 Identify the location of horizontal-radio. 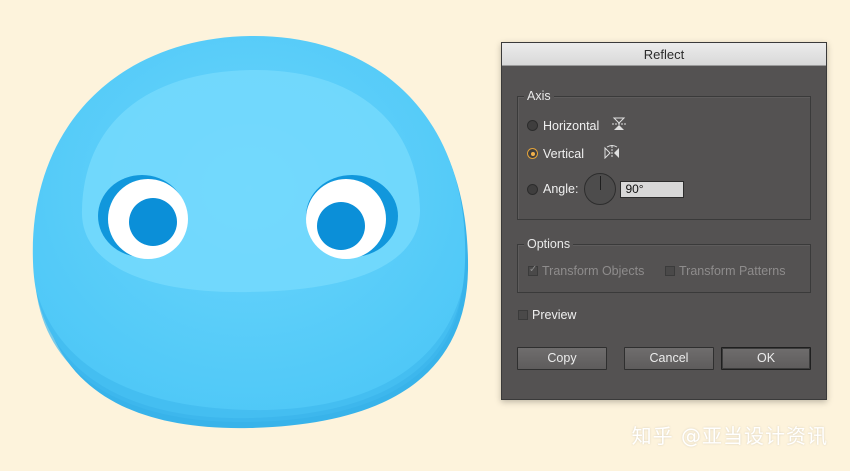
(532, 125).